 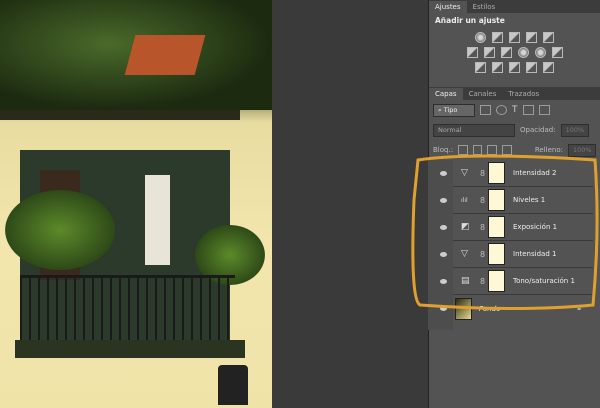 I want to click on highlight-stroke, so click(x=505, y=232).